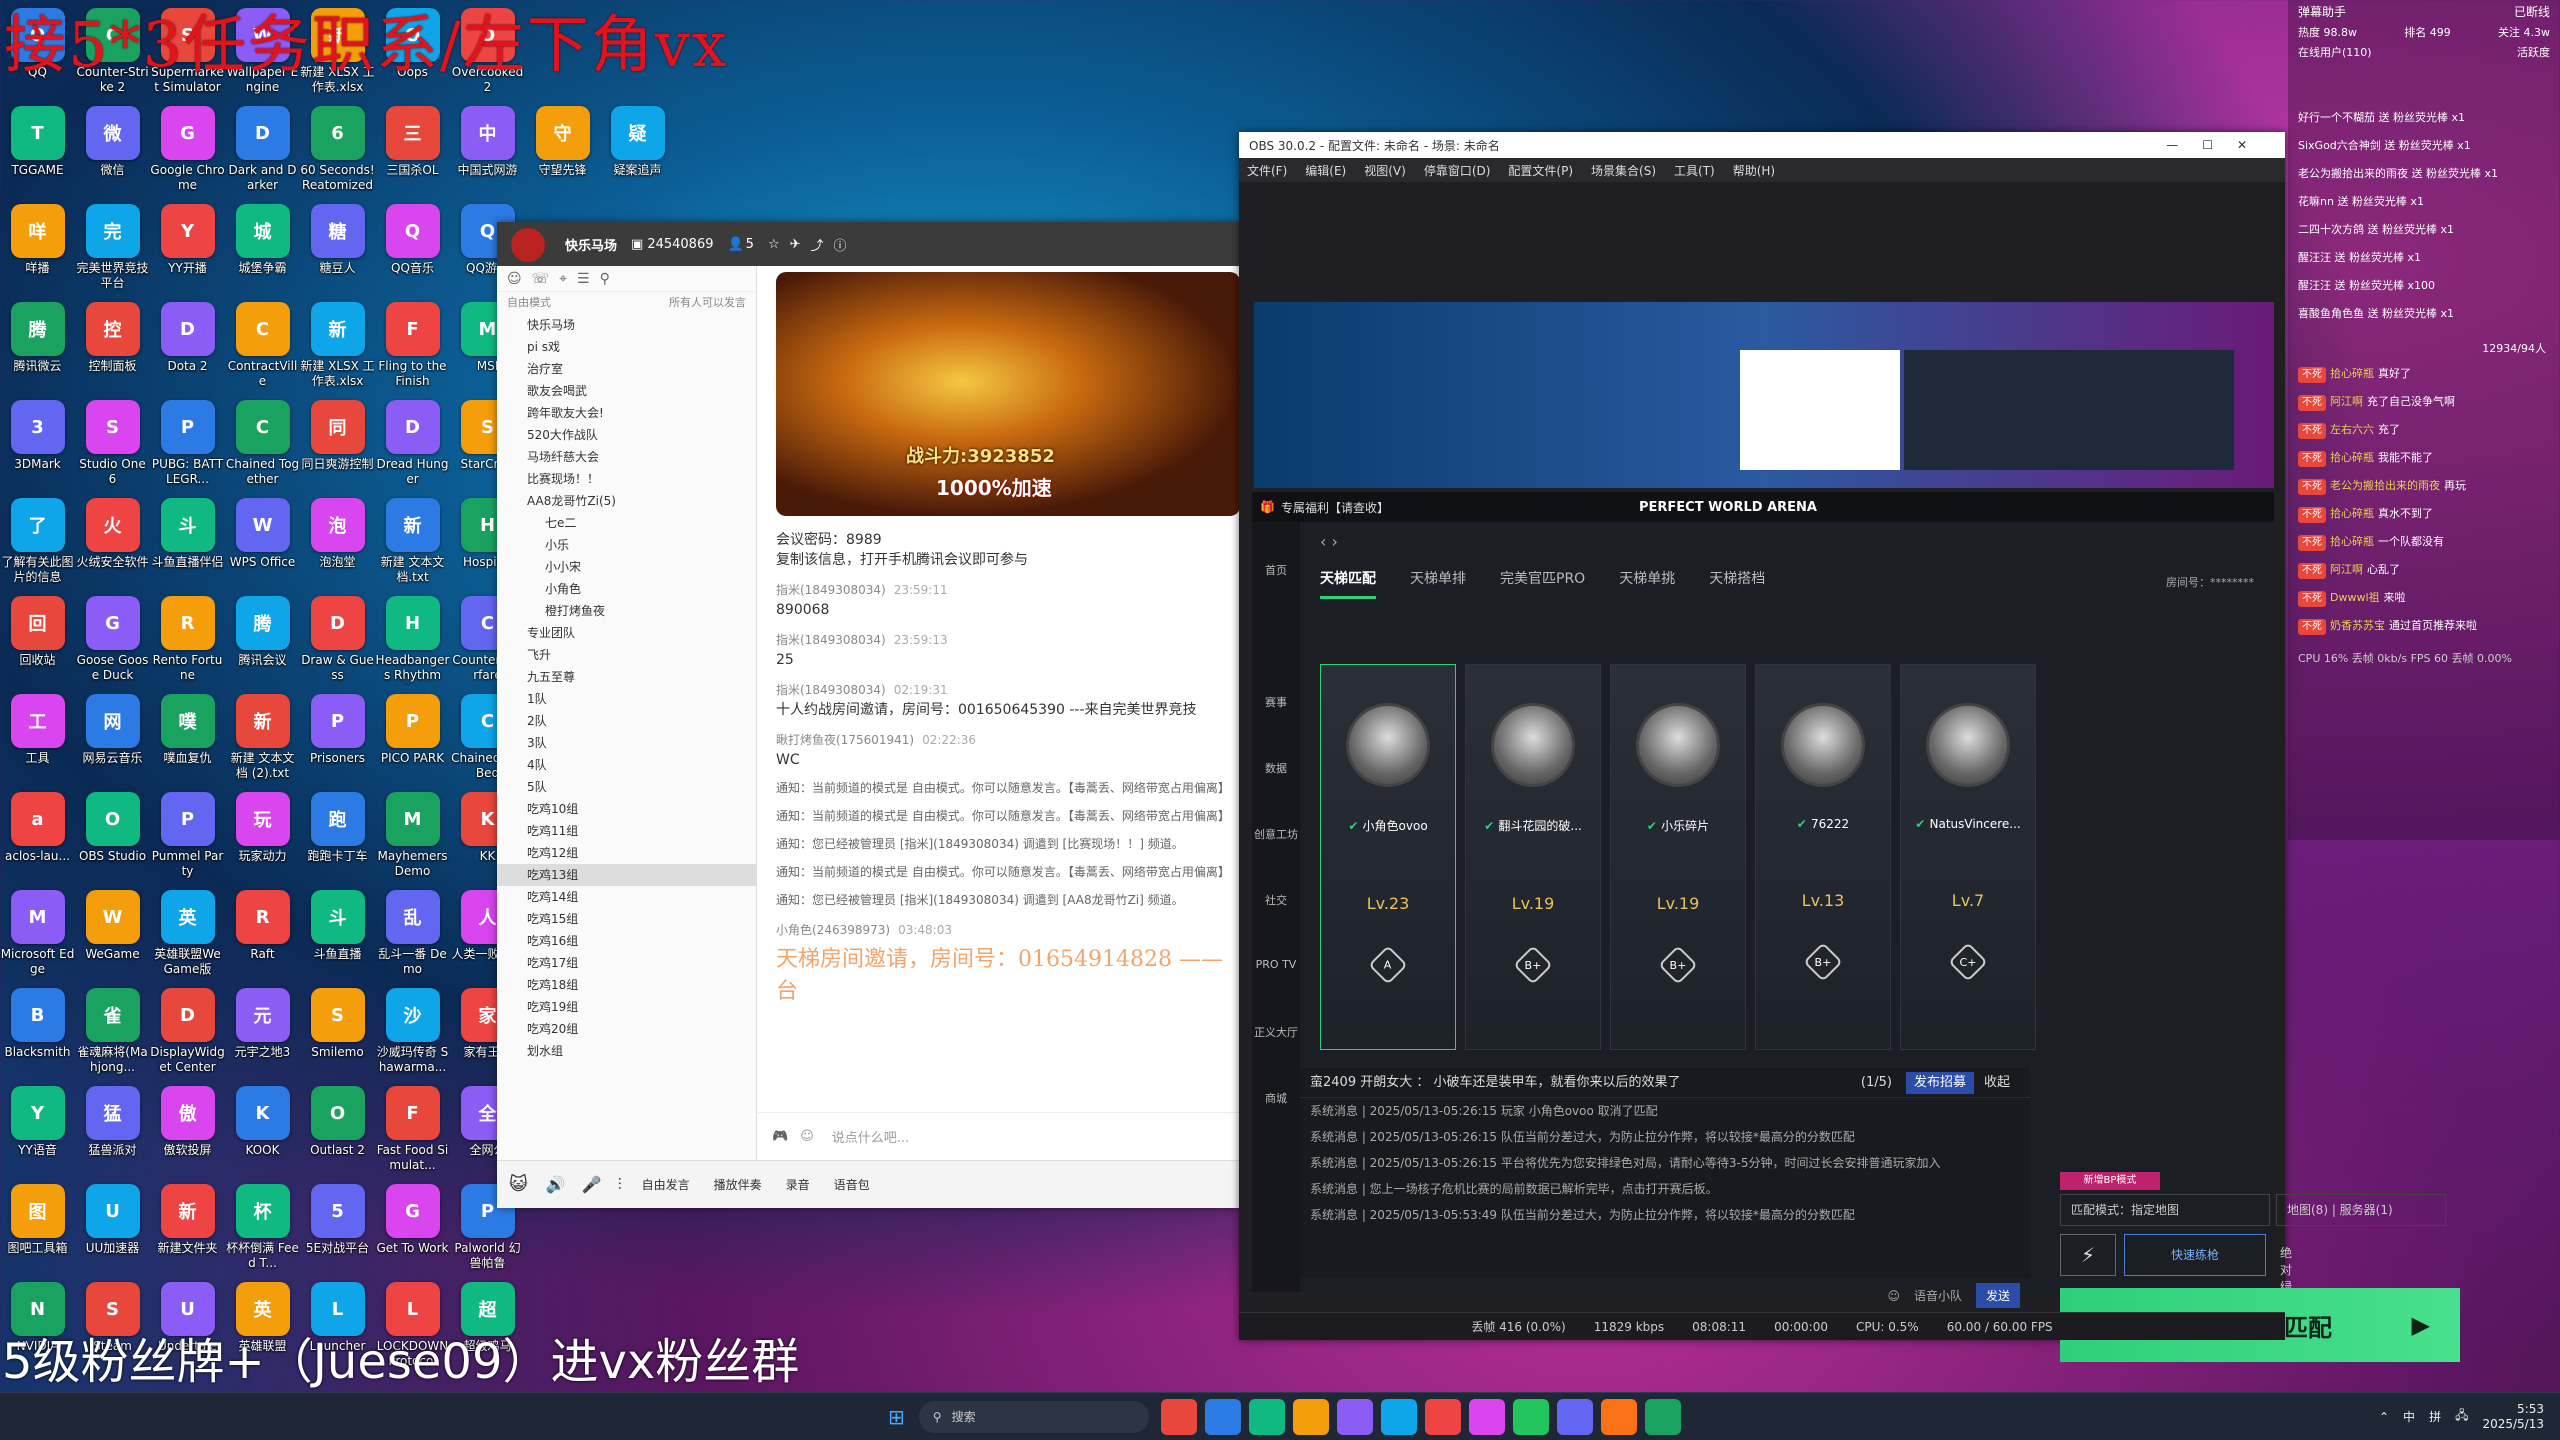 The image size is (2560, 1440). I want to click on channel-item: 吃鸡16组, so click(626, 941).